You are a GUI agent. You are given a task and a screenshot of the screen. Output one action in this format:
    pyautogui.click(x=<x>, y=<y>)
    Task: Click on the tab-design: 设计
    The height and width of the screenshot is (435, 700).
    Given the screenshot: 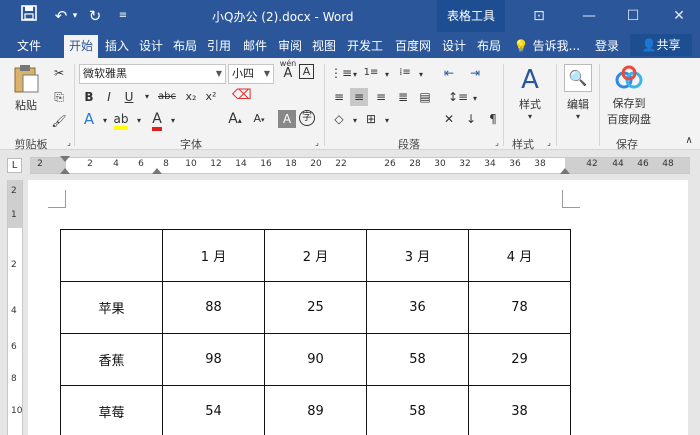 What is the action you would take?
    pyautogui.click(x=151, y=46)
    